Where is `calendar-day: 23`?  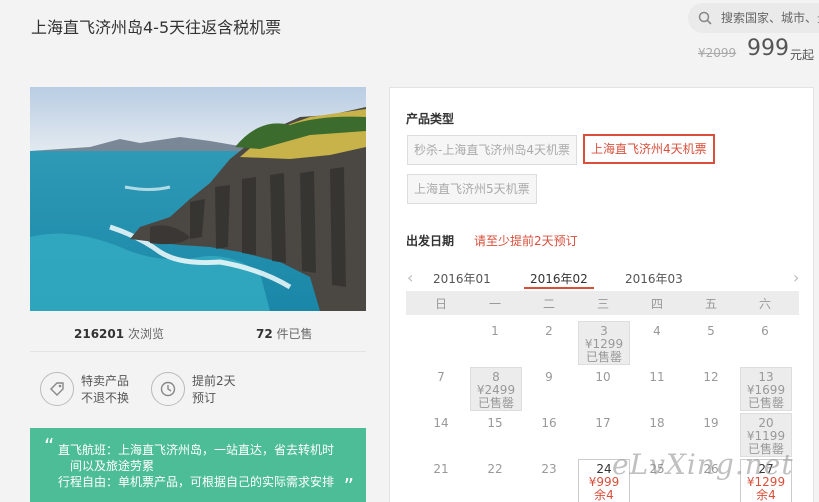 calendar-day: 23 is located at coordinates (549, 482).